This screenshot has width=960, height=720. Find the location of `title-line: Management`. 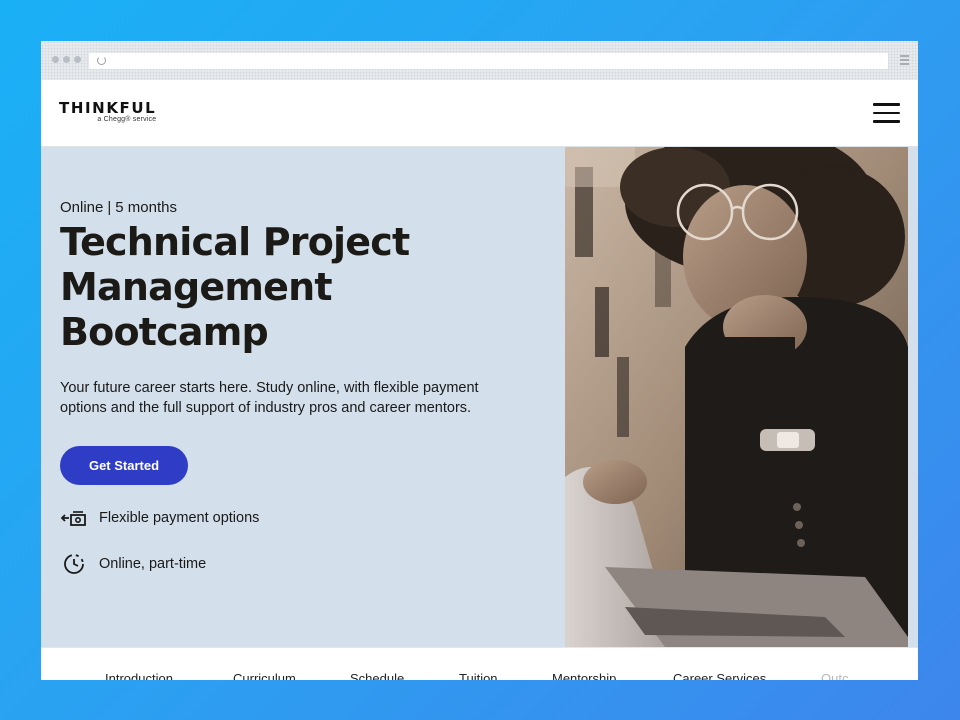

title-line: Management is located at coordinates (196, 287).